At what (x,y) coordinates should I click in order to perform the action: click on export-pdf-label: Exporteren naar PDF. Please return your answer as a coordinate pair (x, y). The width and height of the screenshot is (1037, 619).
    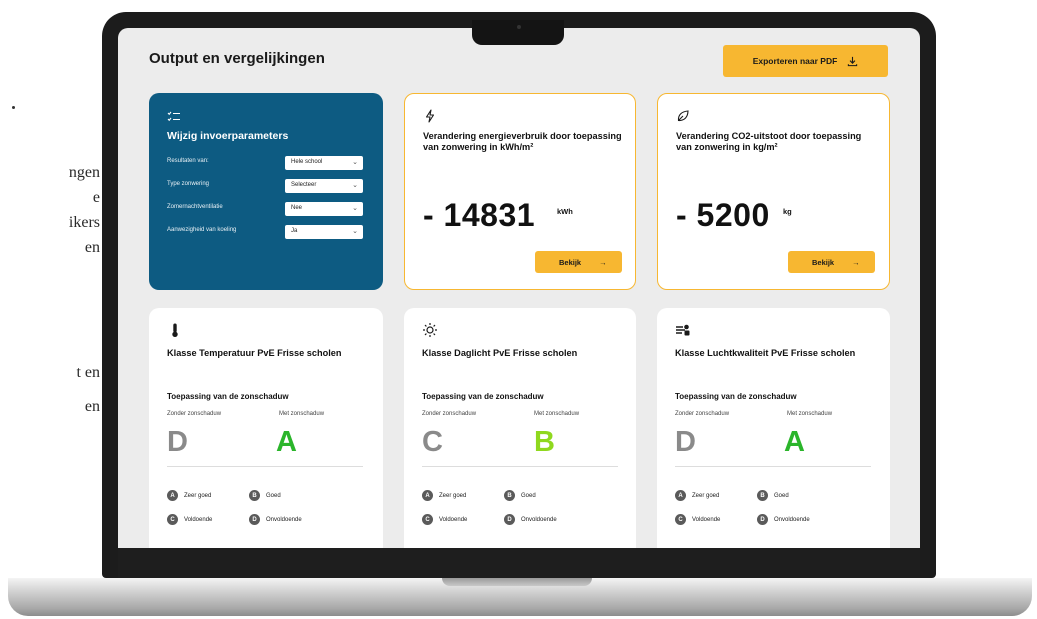
    Looking at the image, I should click on (795, 61).